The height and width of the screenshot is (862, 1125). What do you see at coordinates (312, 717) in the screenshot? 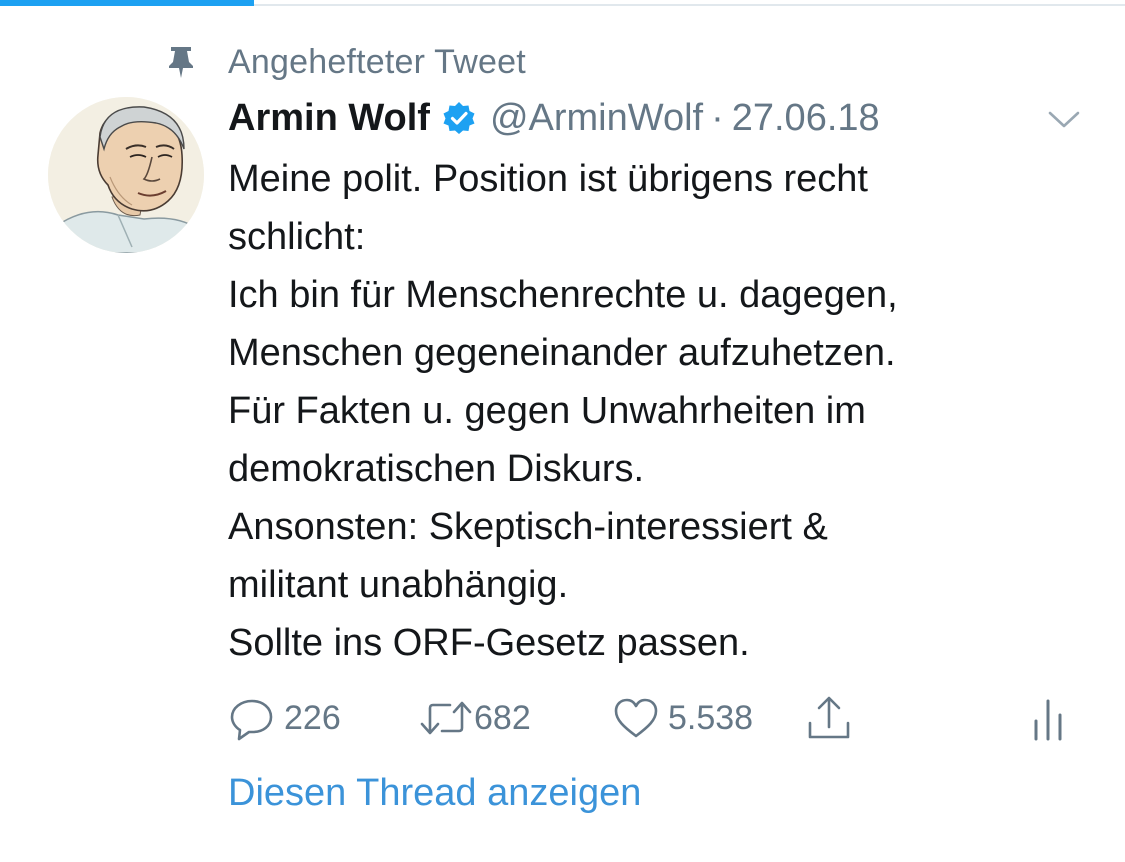
I see `reply-count: 226` at bounding box center [312, 717].